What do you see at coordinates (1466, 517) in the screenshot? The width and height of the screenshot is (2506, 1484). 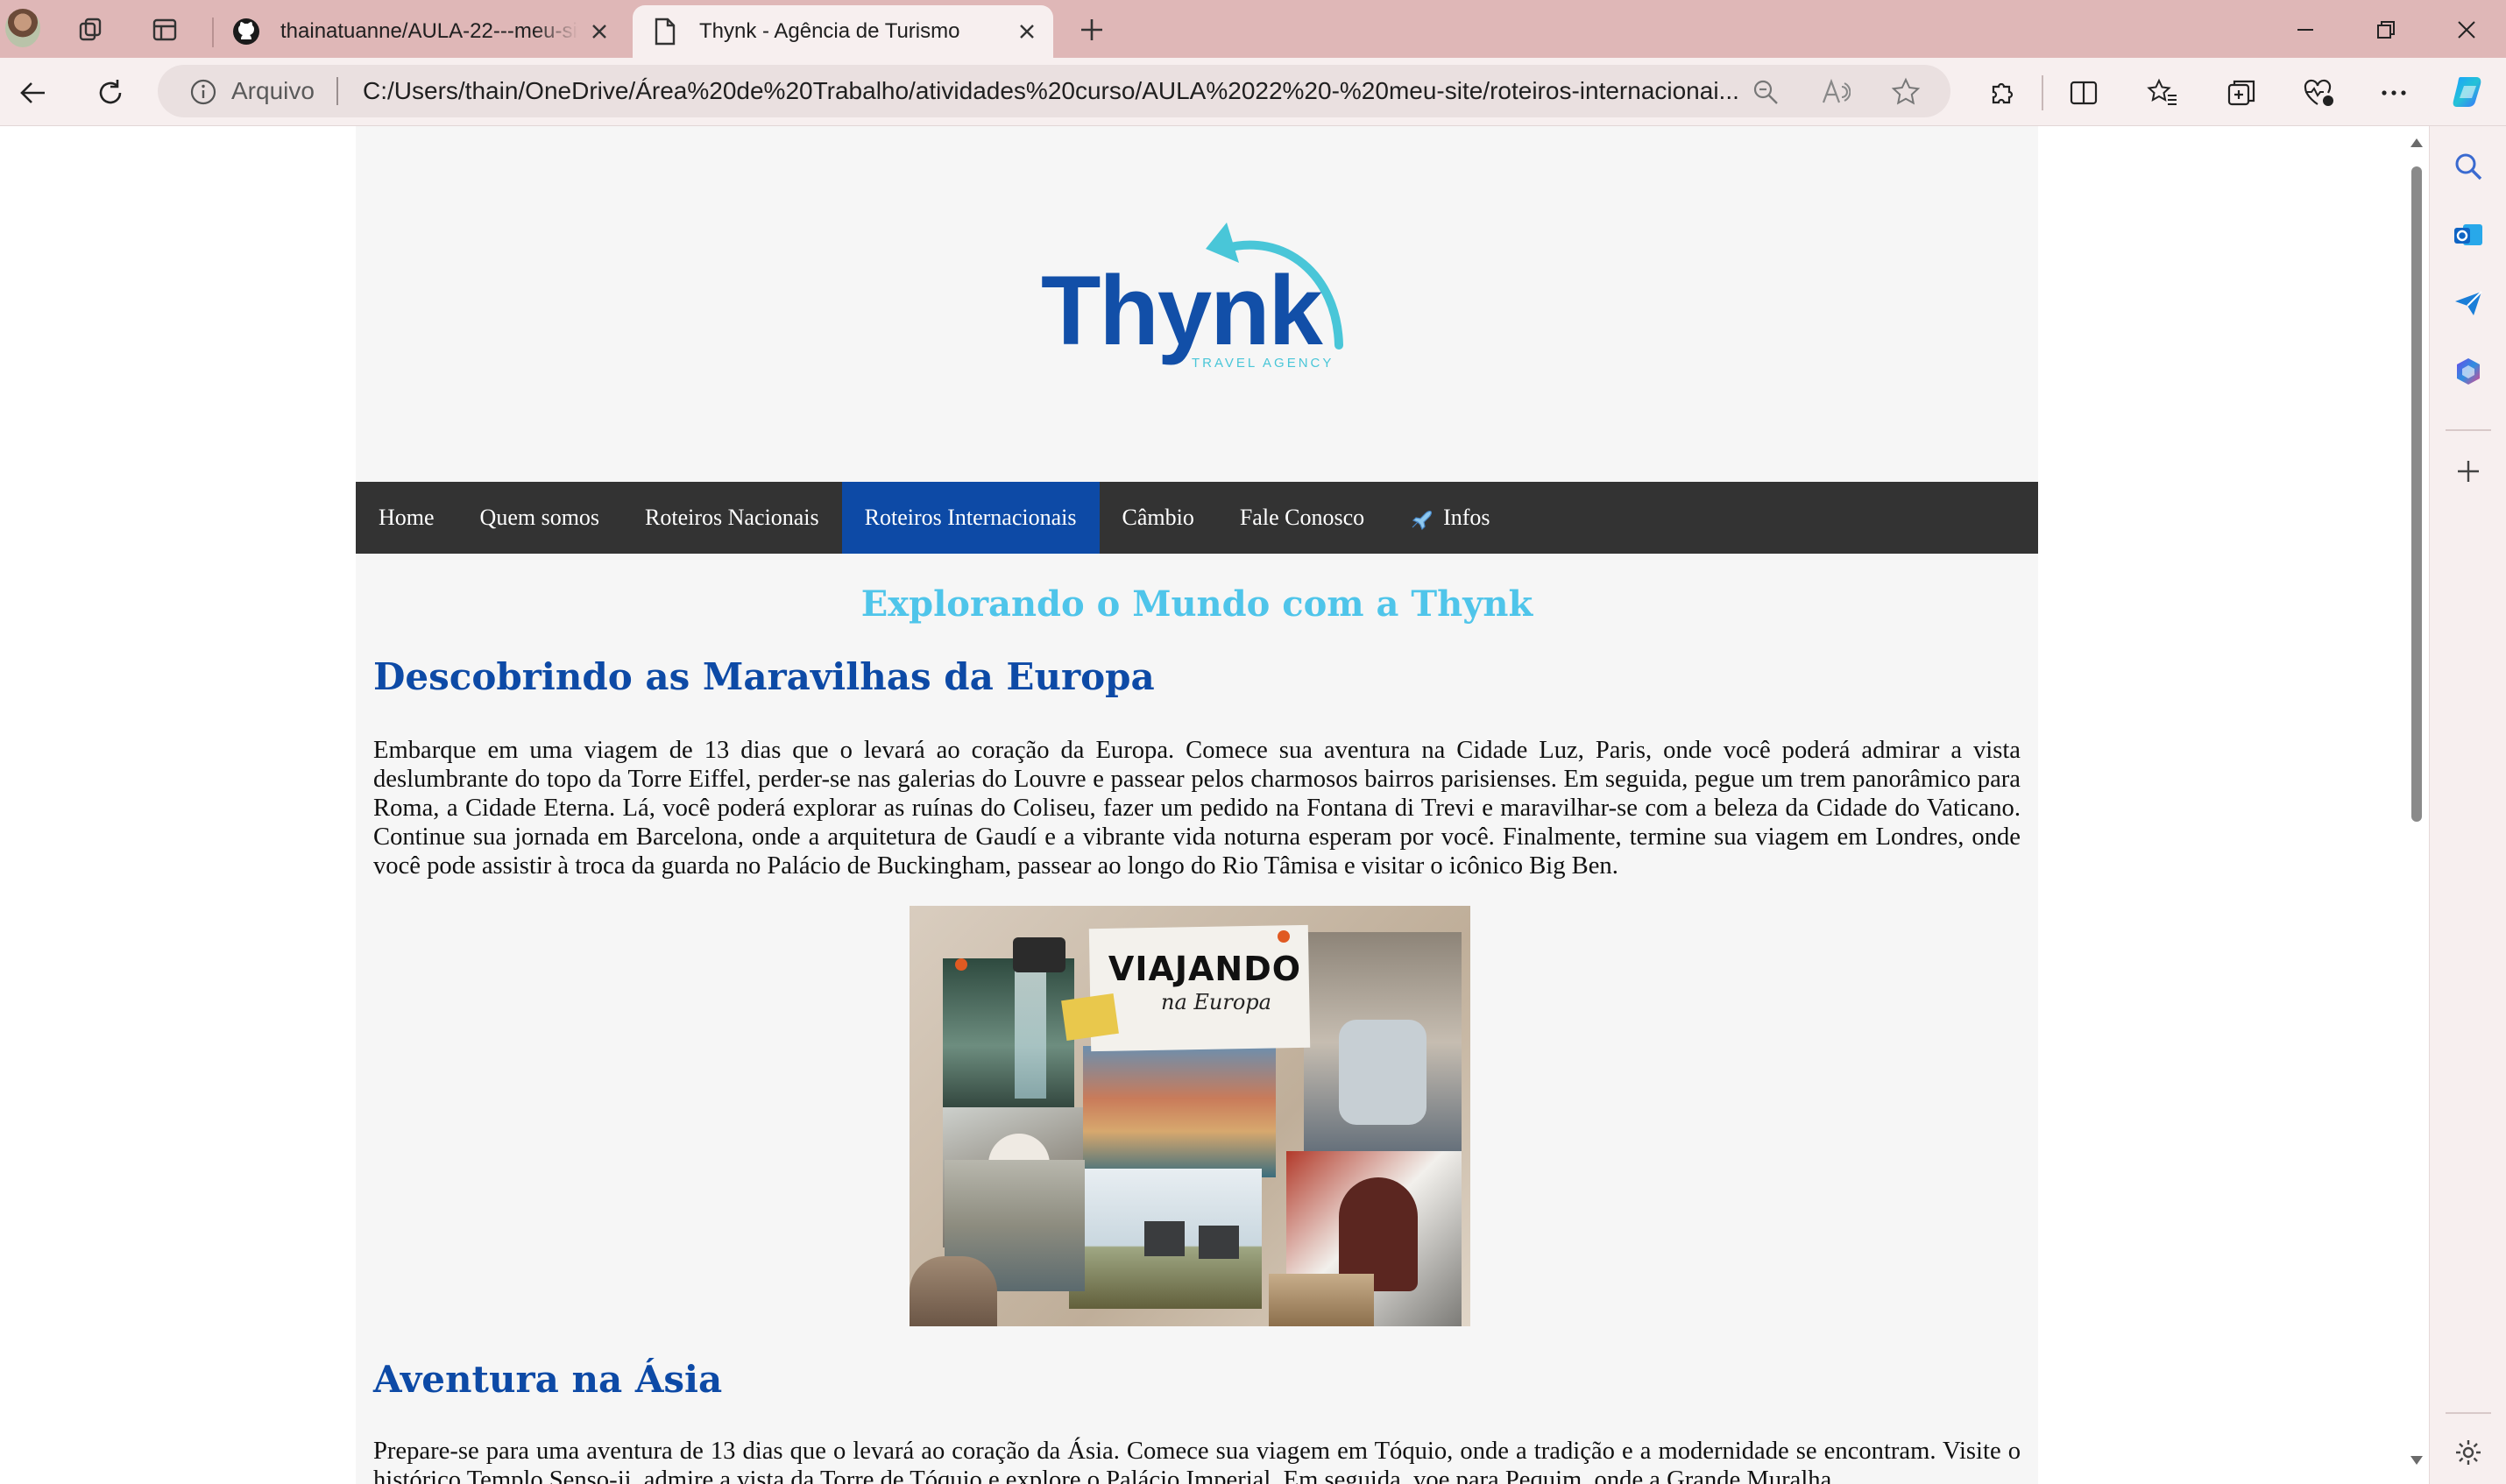 I see `menu-label: Infos` at bounding box center [1466, 517].